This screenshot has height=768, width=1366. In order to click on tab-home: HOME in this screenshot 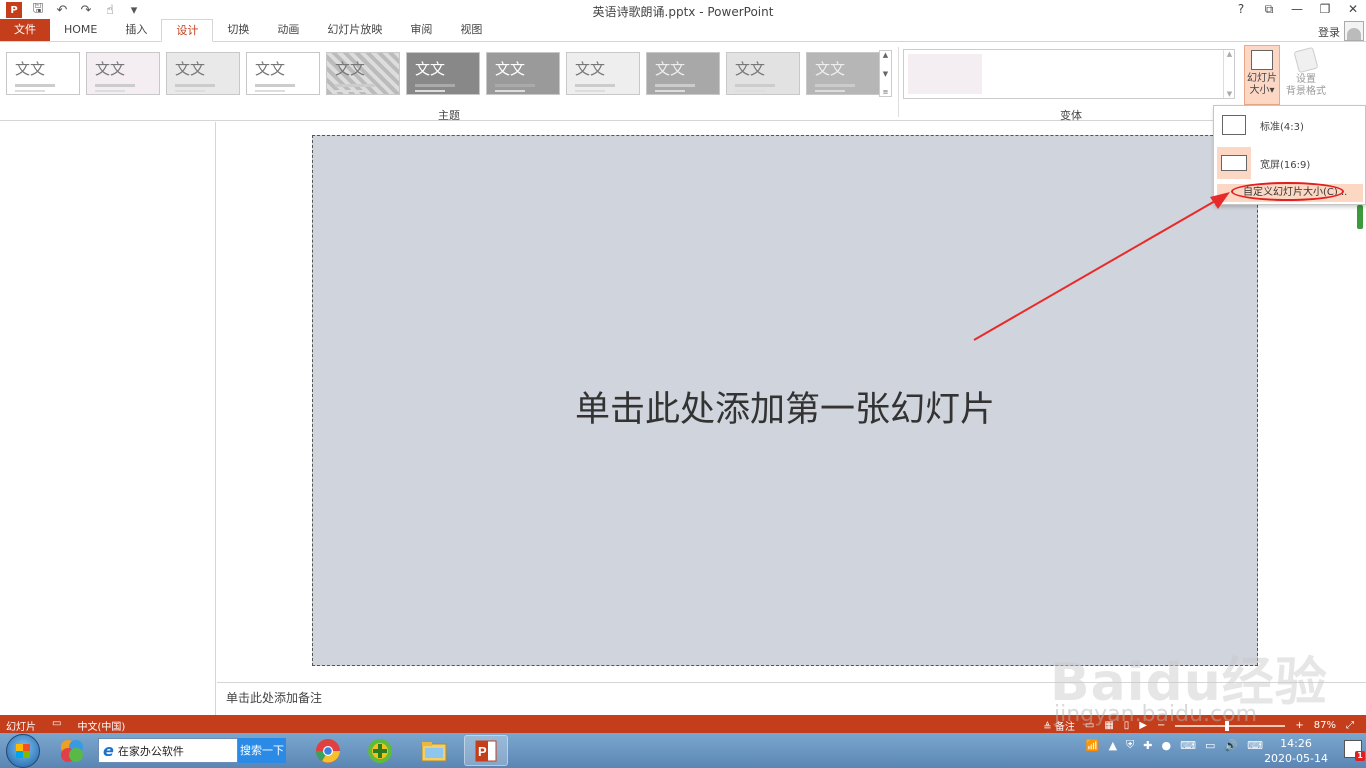, I will do `click(80, 30)`.